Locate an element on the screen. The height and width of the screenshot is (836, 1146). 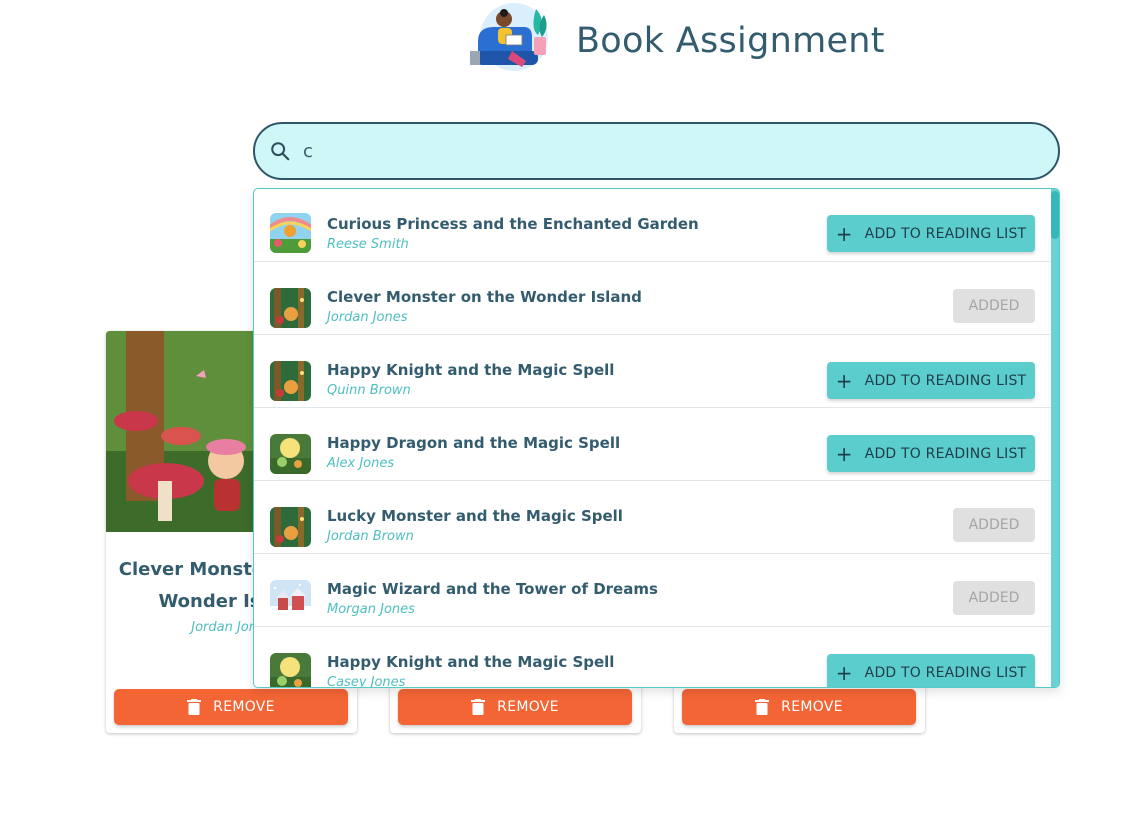
result-author: Jordan Brown is located at coordinates (370, 536).